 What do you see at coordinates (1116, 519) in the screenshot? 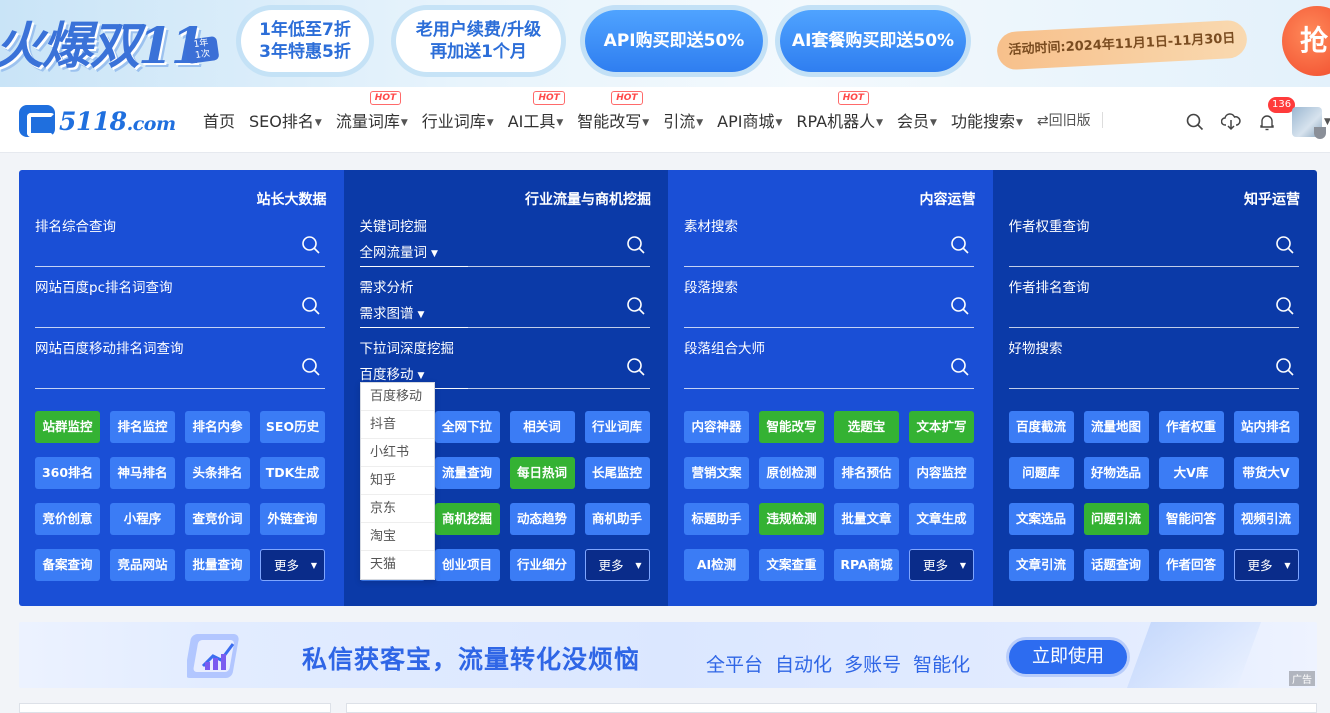
I see `tool-button: 问题引流` at bounding box center [1116, 519].